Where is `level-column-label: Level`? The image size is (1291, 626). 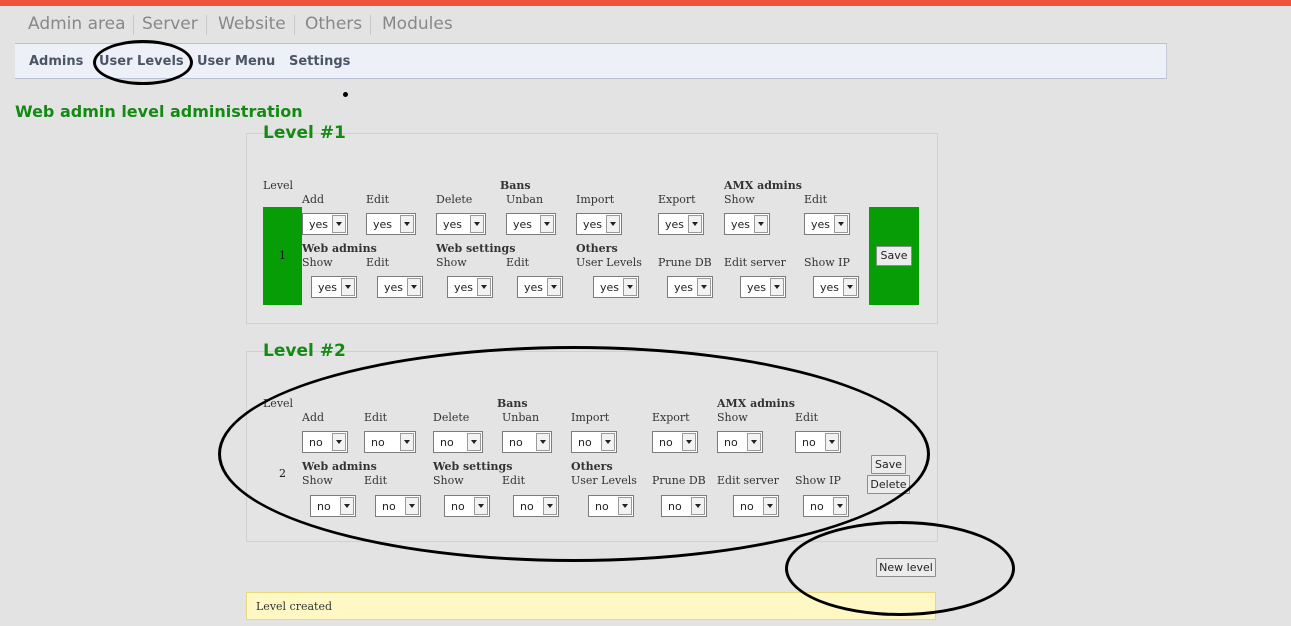
level-column-label: Level is located at coordinates (278, 403).